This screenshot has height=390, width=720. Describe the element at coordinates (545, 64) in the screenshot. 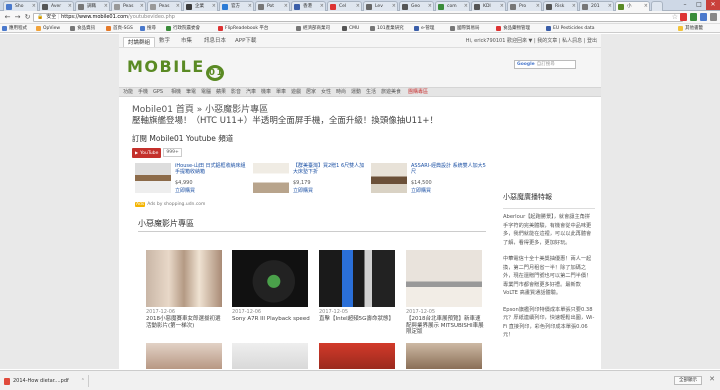

I see `site-search-input: Google 自訂搜尋` at that location.